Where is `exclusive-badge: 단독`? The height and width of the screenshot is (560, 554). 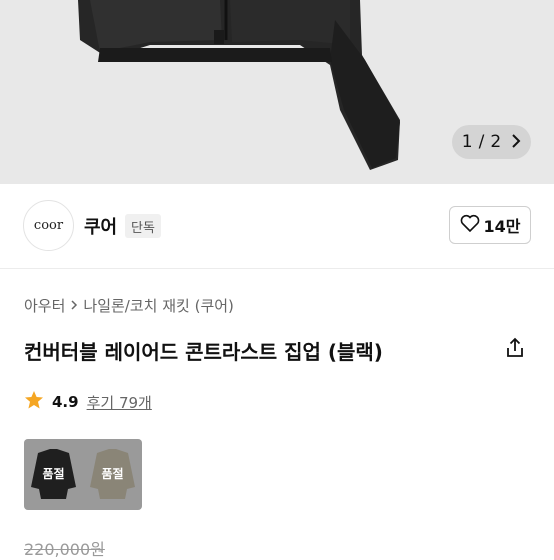 exclusive-badge: 단독 is located at coordinates (143, 226).